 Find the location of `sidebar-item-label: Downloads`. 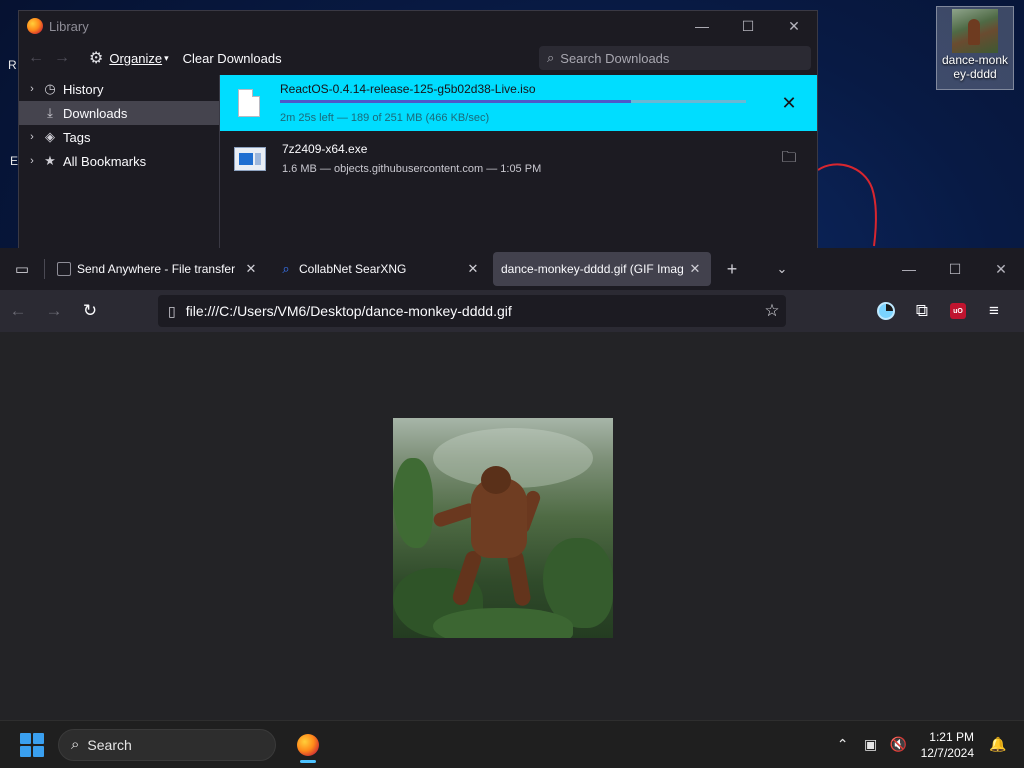

sidebar-item-label: Downloads is located at coordinates (95, 113).